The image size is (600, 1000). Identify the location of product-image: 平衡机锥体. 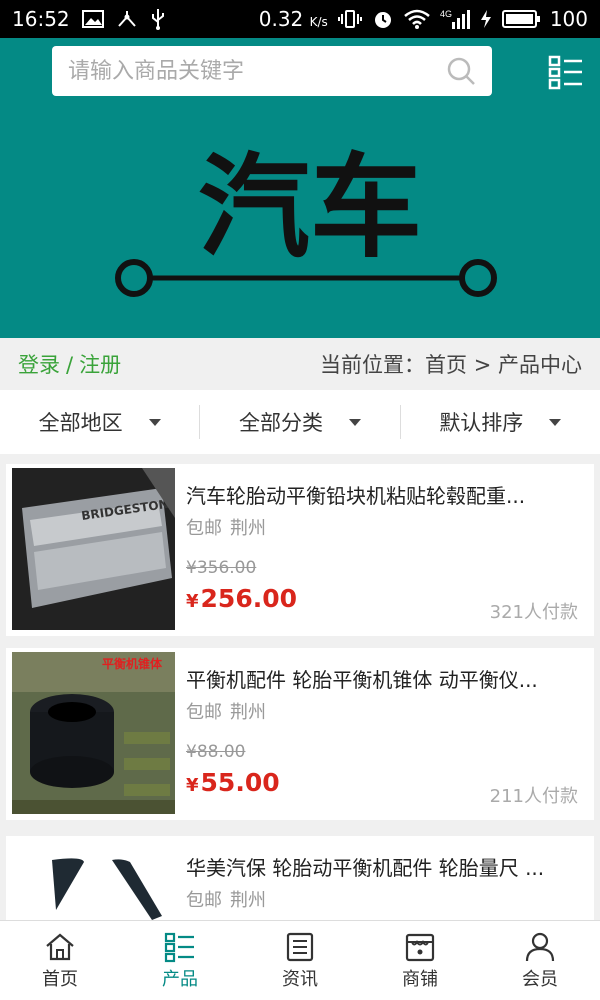
(93, 733).